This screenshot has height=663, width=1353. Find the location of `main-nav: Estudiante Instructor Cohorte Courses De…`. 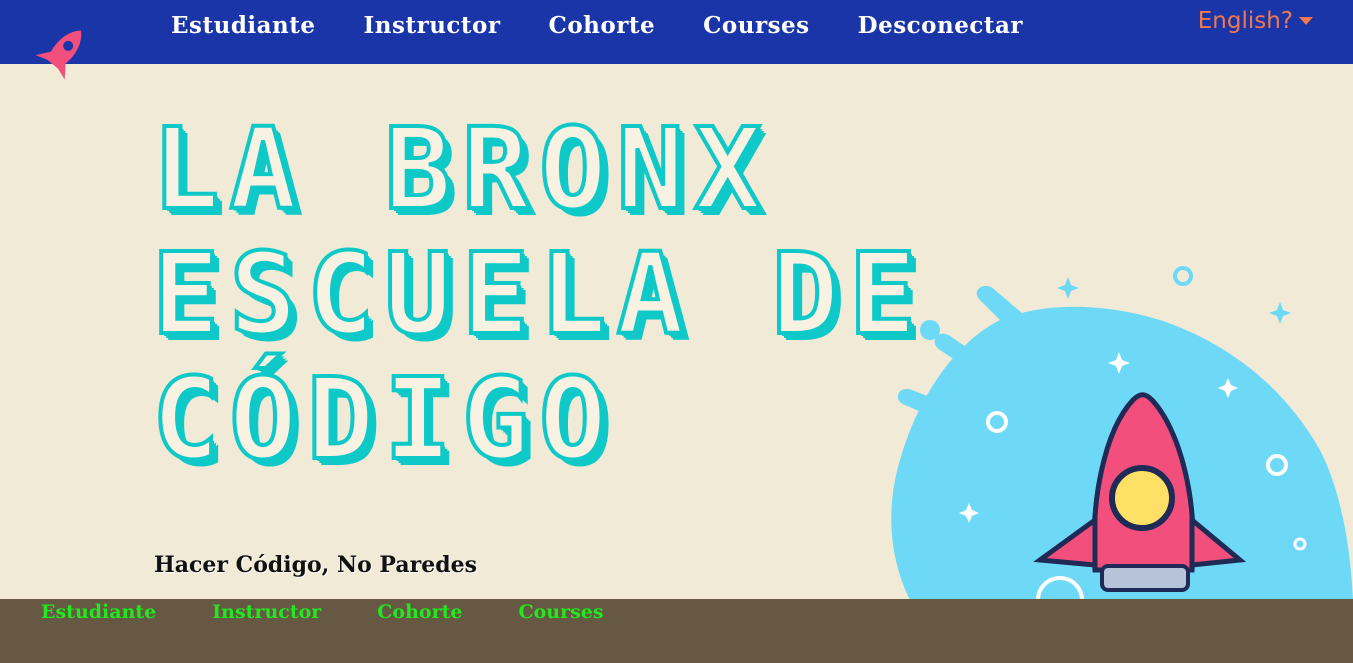

main-nav: Estudiante Instructor Cohorte Courses De… is located at coordinates (621, 25).